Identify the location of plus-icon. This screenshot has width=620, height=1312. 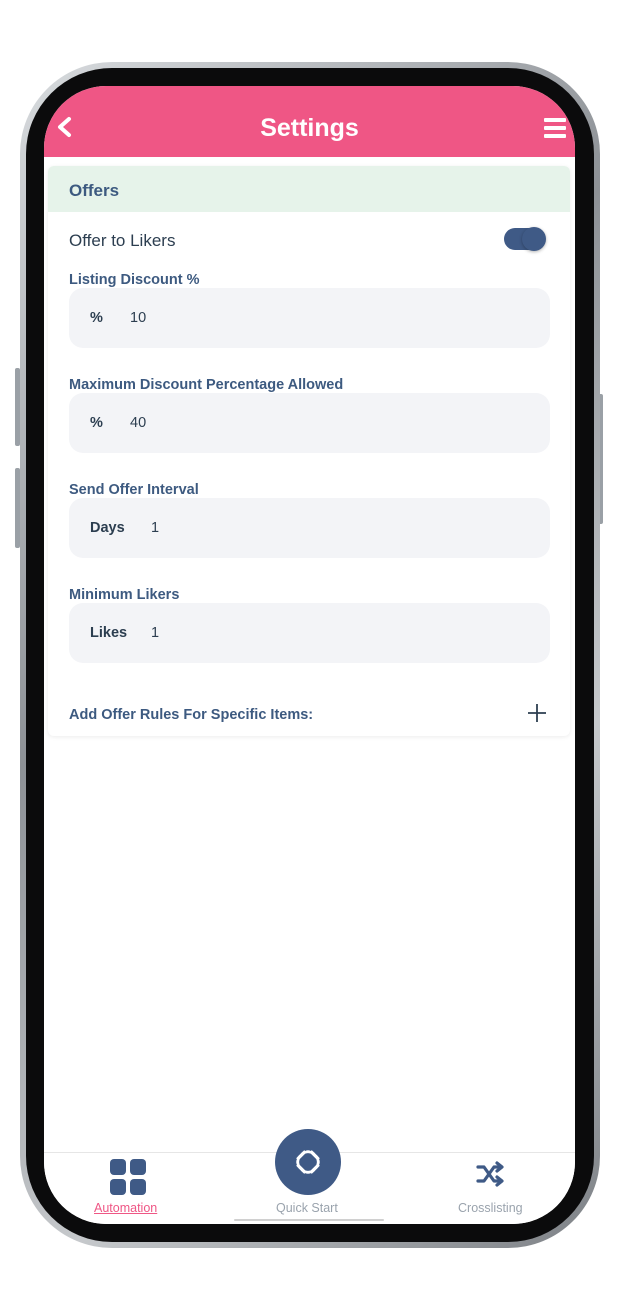
(537, 713).